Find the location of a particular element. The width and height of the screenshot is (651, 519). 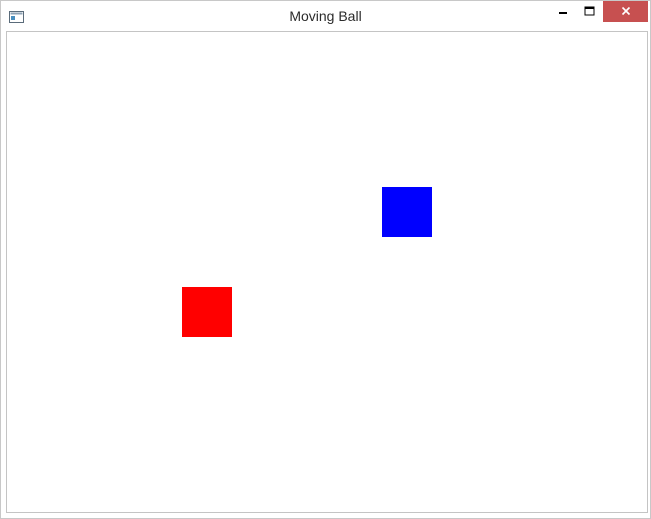

minimize-icon is located at coordinates (563, 12).